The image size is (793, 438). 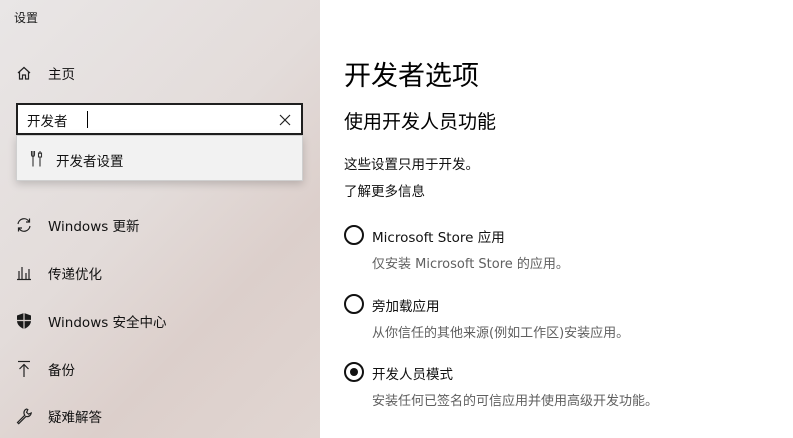 What do you see at coordinates (412, 375) in the screenshot?
I see `radio-label: 开发人员模式` at bounding box center [412, 375].